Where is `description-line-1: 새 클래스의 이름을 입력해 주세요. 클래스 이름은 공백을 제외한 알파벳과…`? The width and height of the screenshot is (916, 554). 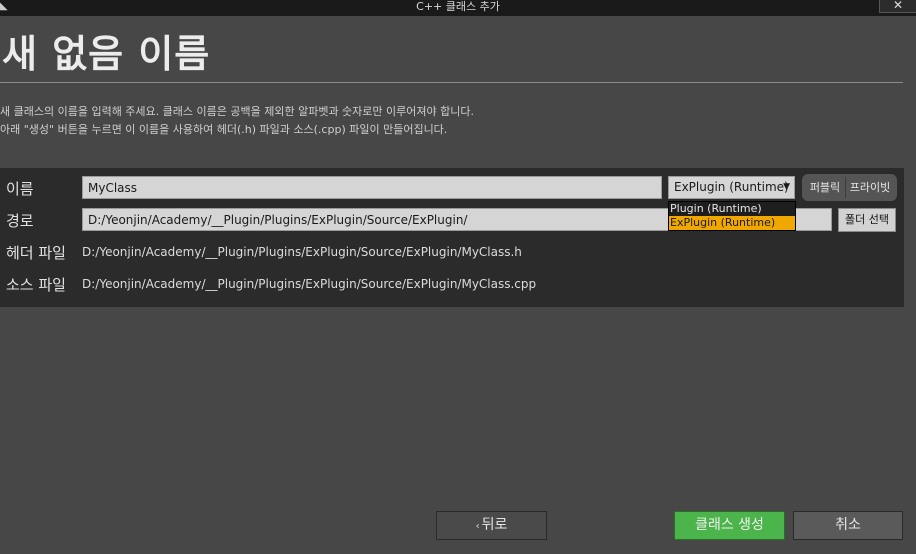
description-line-1: 새 클래스의 이름을 입력해 주세요. 클래스 이름은 공백을 제외한 알파벳과… is located at coordinates (237, 111).